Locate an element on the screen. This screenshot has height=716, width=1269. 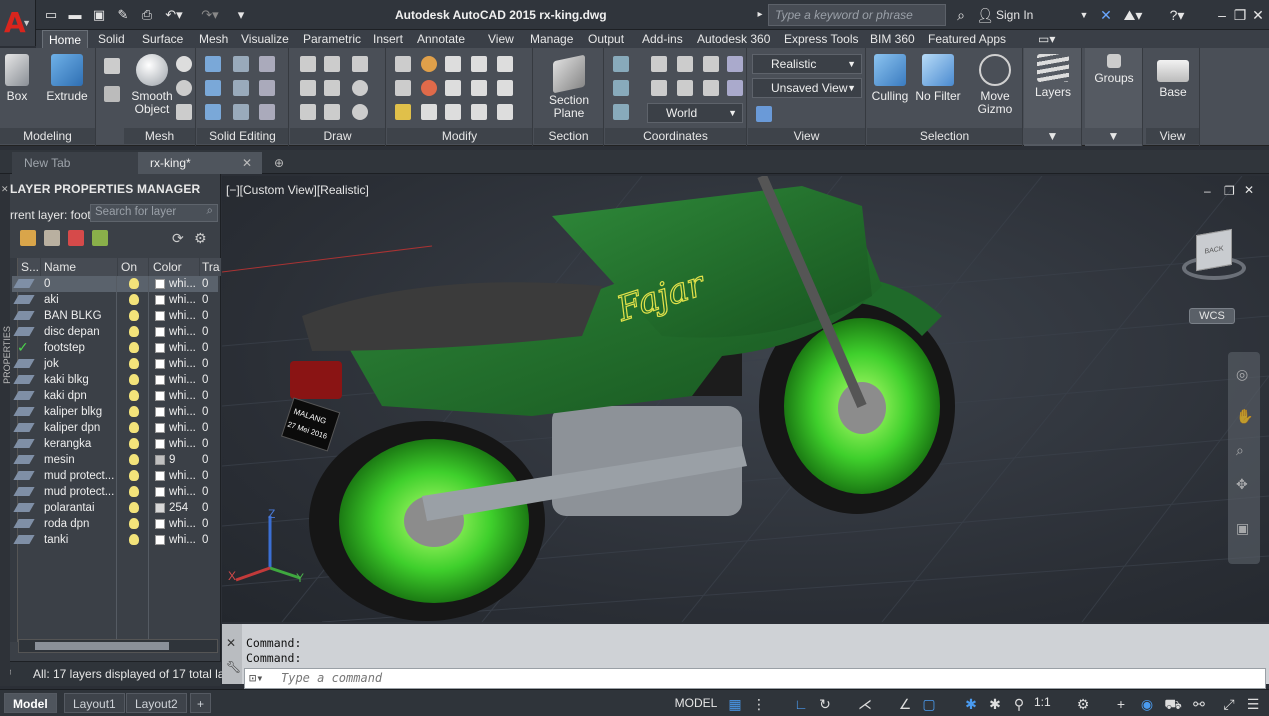
culling-button: Culling is located at coordinates (890, 78).